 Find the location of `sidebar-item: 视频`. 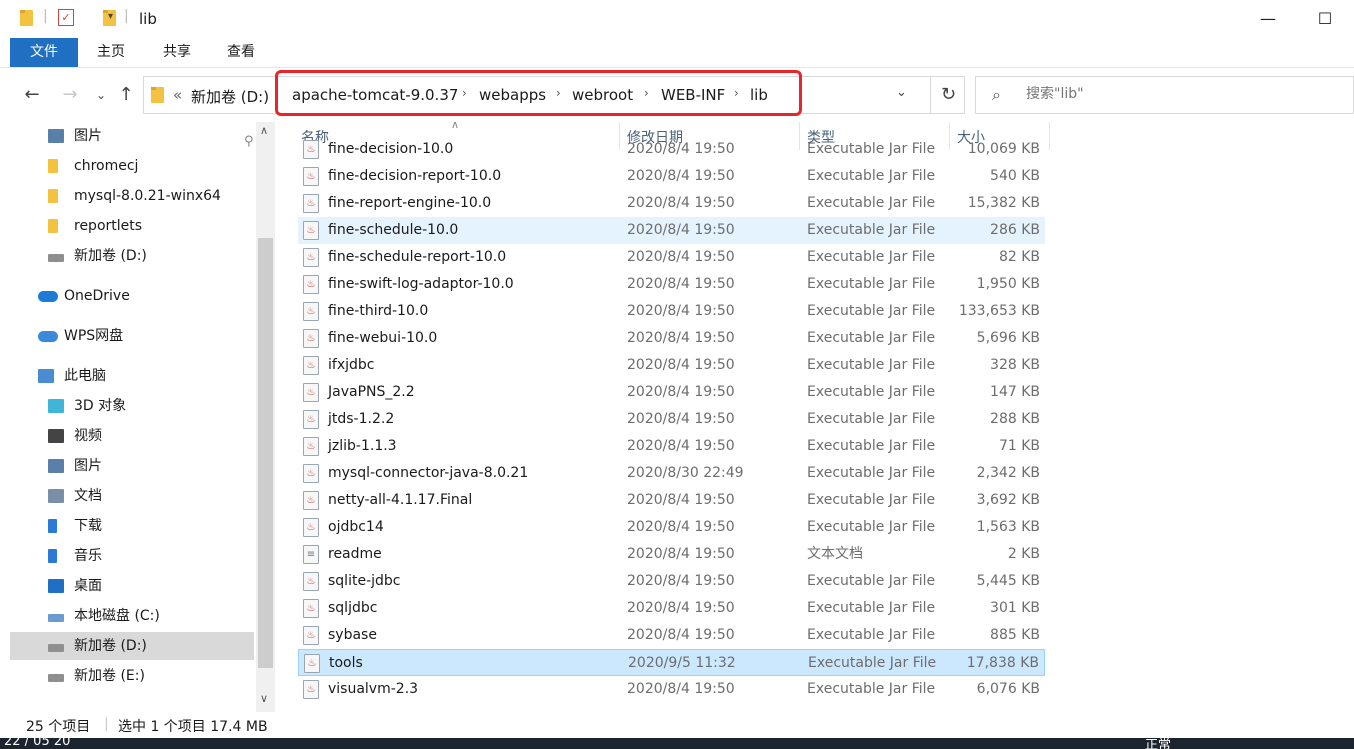

sidebar-item: 视频 is located at coordinates (132, 436).